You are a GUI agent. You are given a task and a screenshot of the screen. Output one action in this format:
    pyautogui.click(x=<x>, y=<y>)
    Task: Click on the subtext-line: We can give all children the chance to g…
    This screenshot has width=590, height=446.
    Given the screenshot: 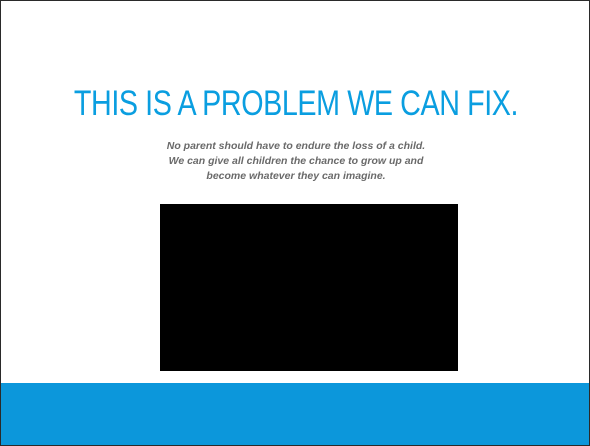 What is the action you would take?
    pyautogui.click(x=296, y=161)
    